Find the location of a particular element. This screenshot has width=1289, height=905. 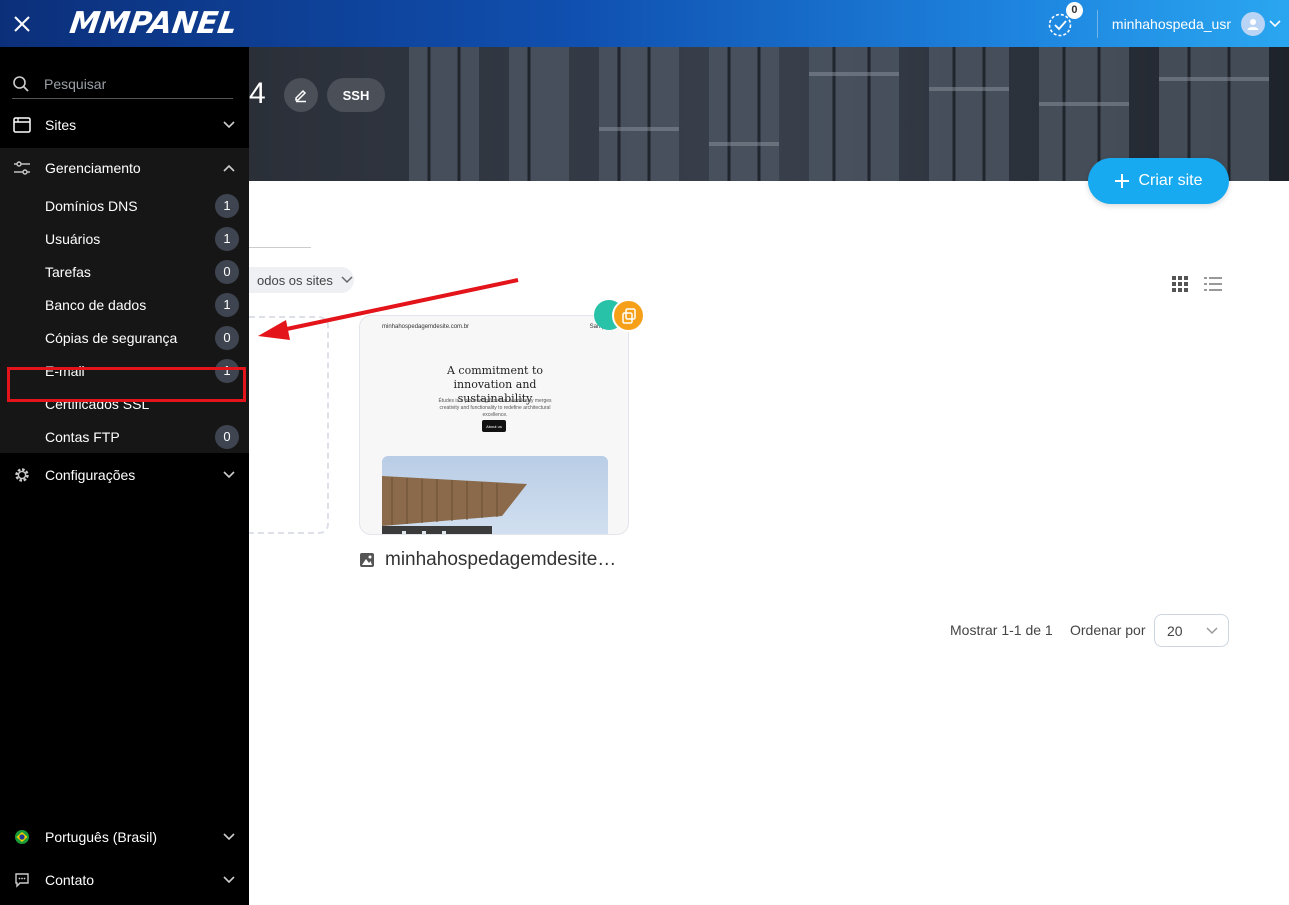

sidebar-item-databases: Banco de dados 1 is located at coordinates (124, 304).